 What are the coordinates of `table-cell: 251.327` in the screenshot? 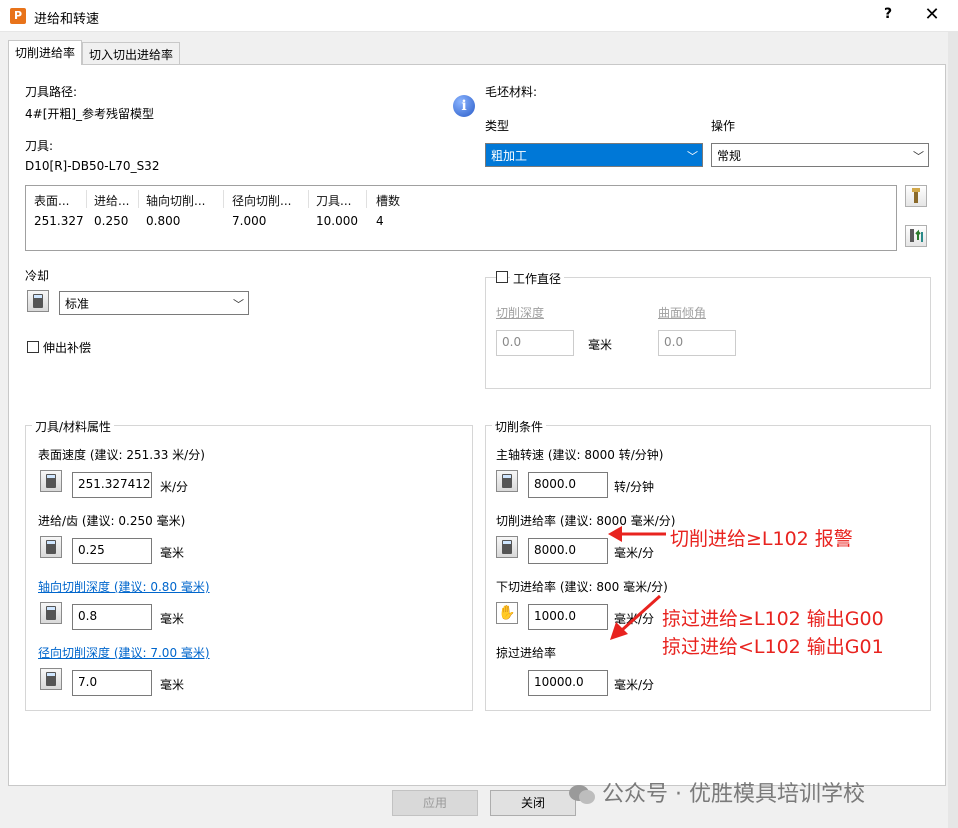 It's located at (59, 221).